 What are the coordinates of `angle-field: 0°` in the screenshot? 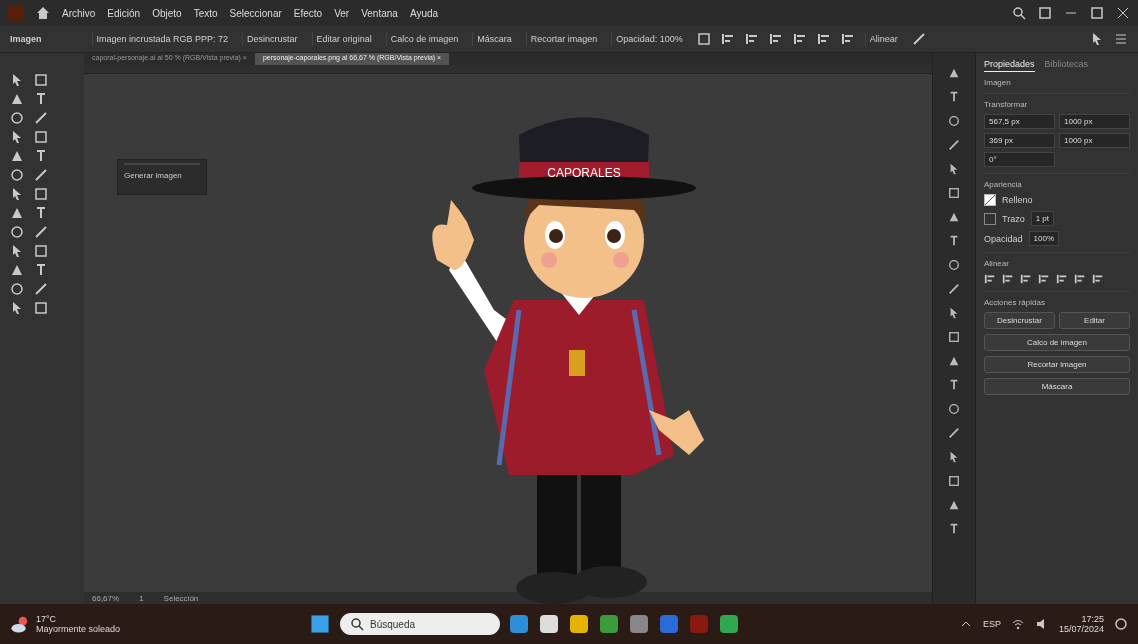 It's located at (1019, 159).